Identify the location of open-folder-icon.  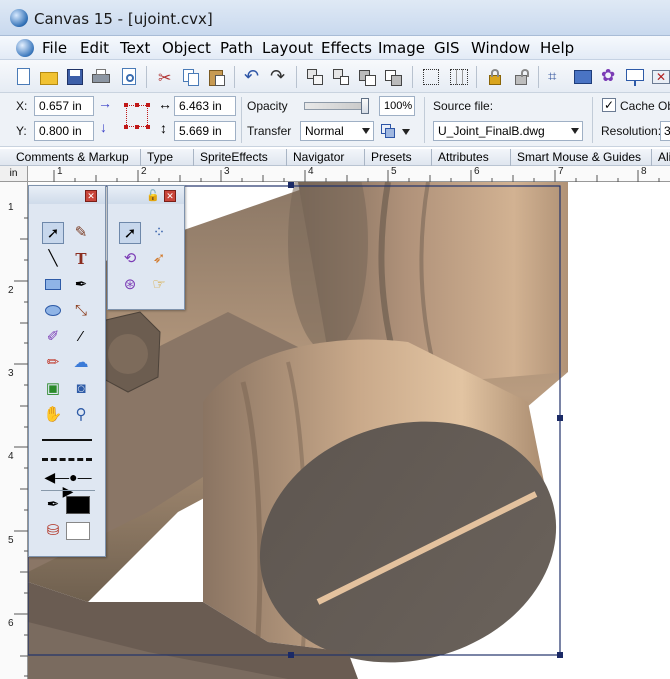
(49, 77).